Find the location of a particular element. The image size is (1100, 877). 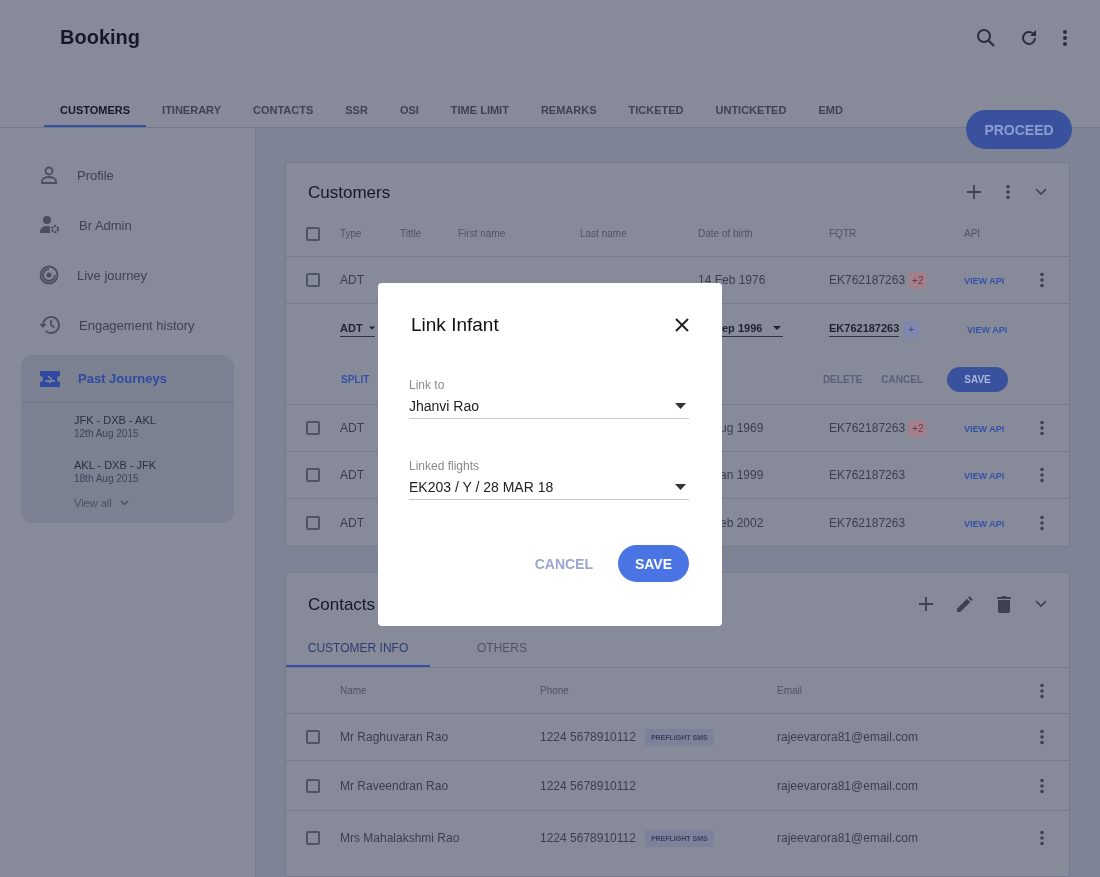

nav-tab: EMD is located at coordinates (830, 115).